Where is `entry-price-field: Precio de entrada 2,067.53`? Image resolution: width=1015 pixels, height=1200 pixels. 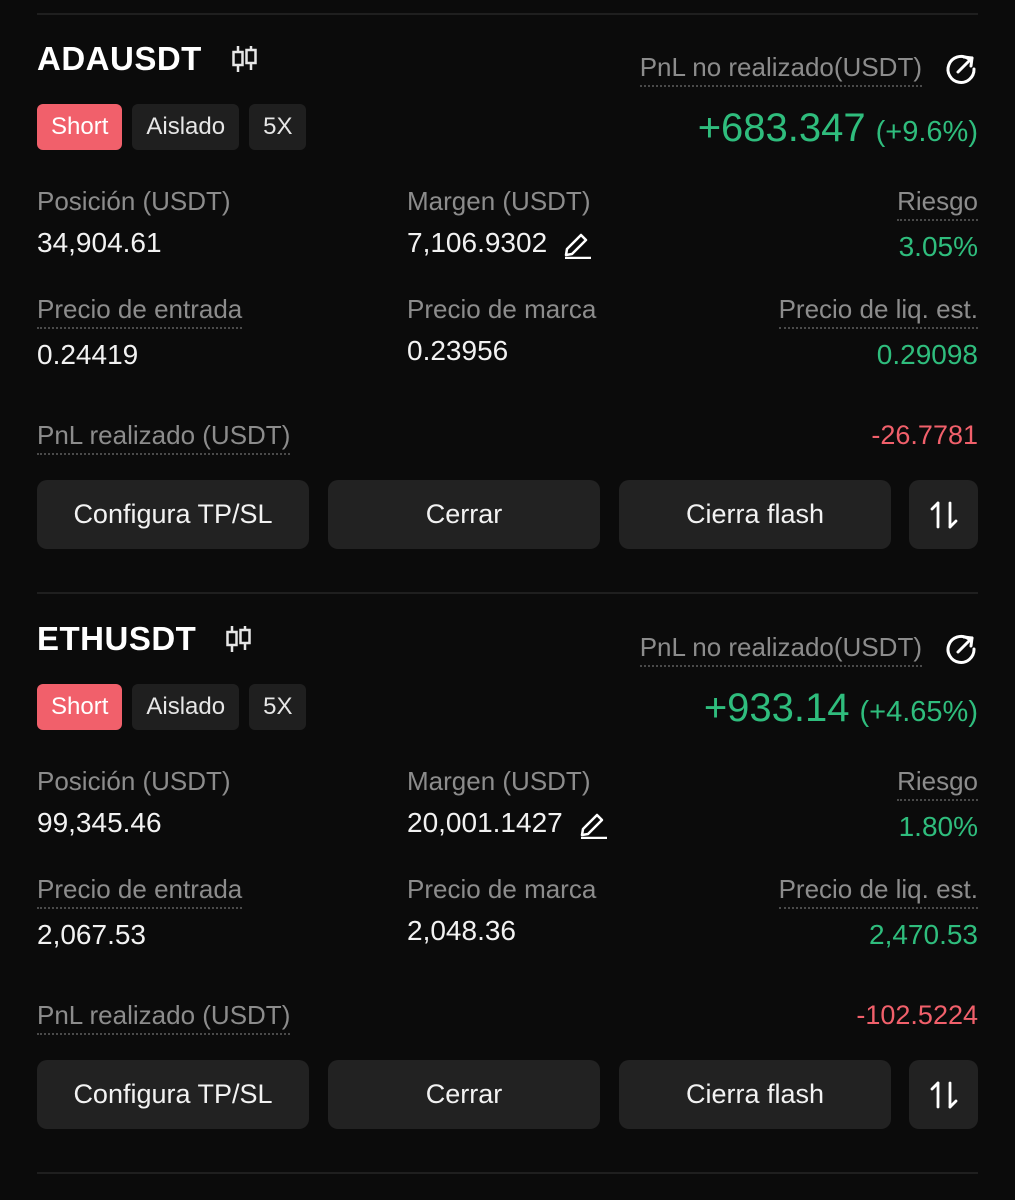 entry-price-field: Precio de entrada 2,067.53 is located at coordinates (140, 912).